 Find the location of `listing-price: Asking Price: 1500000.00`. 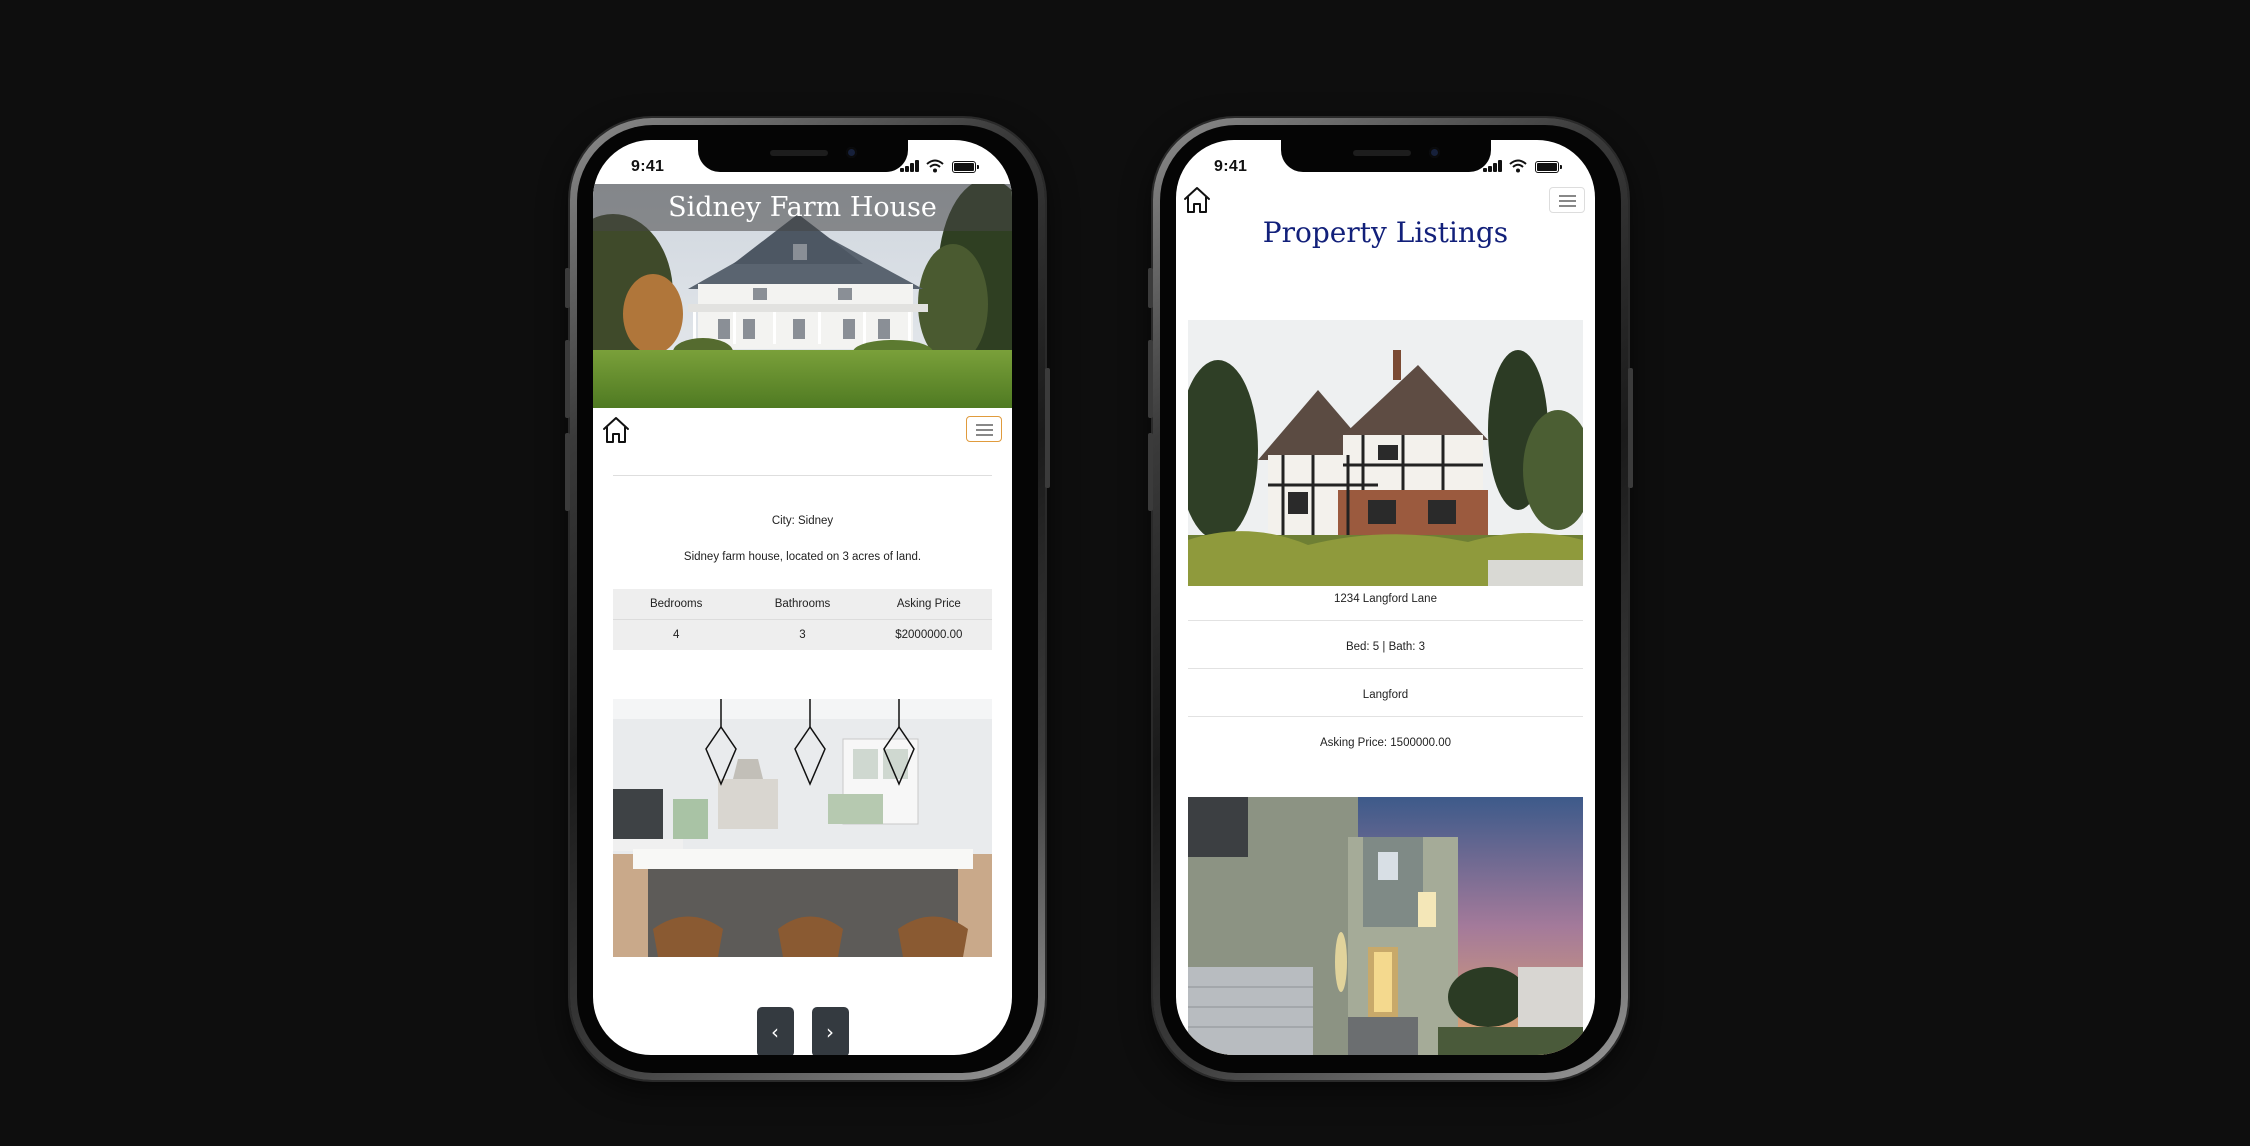

listing-price: Asking Price: 1500000.00 is located at coordinates (1385, 743).